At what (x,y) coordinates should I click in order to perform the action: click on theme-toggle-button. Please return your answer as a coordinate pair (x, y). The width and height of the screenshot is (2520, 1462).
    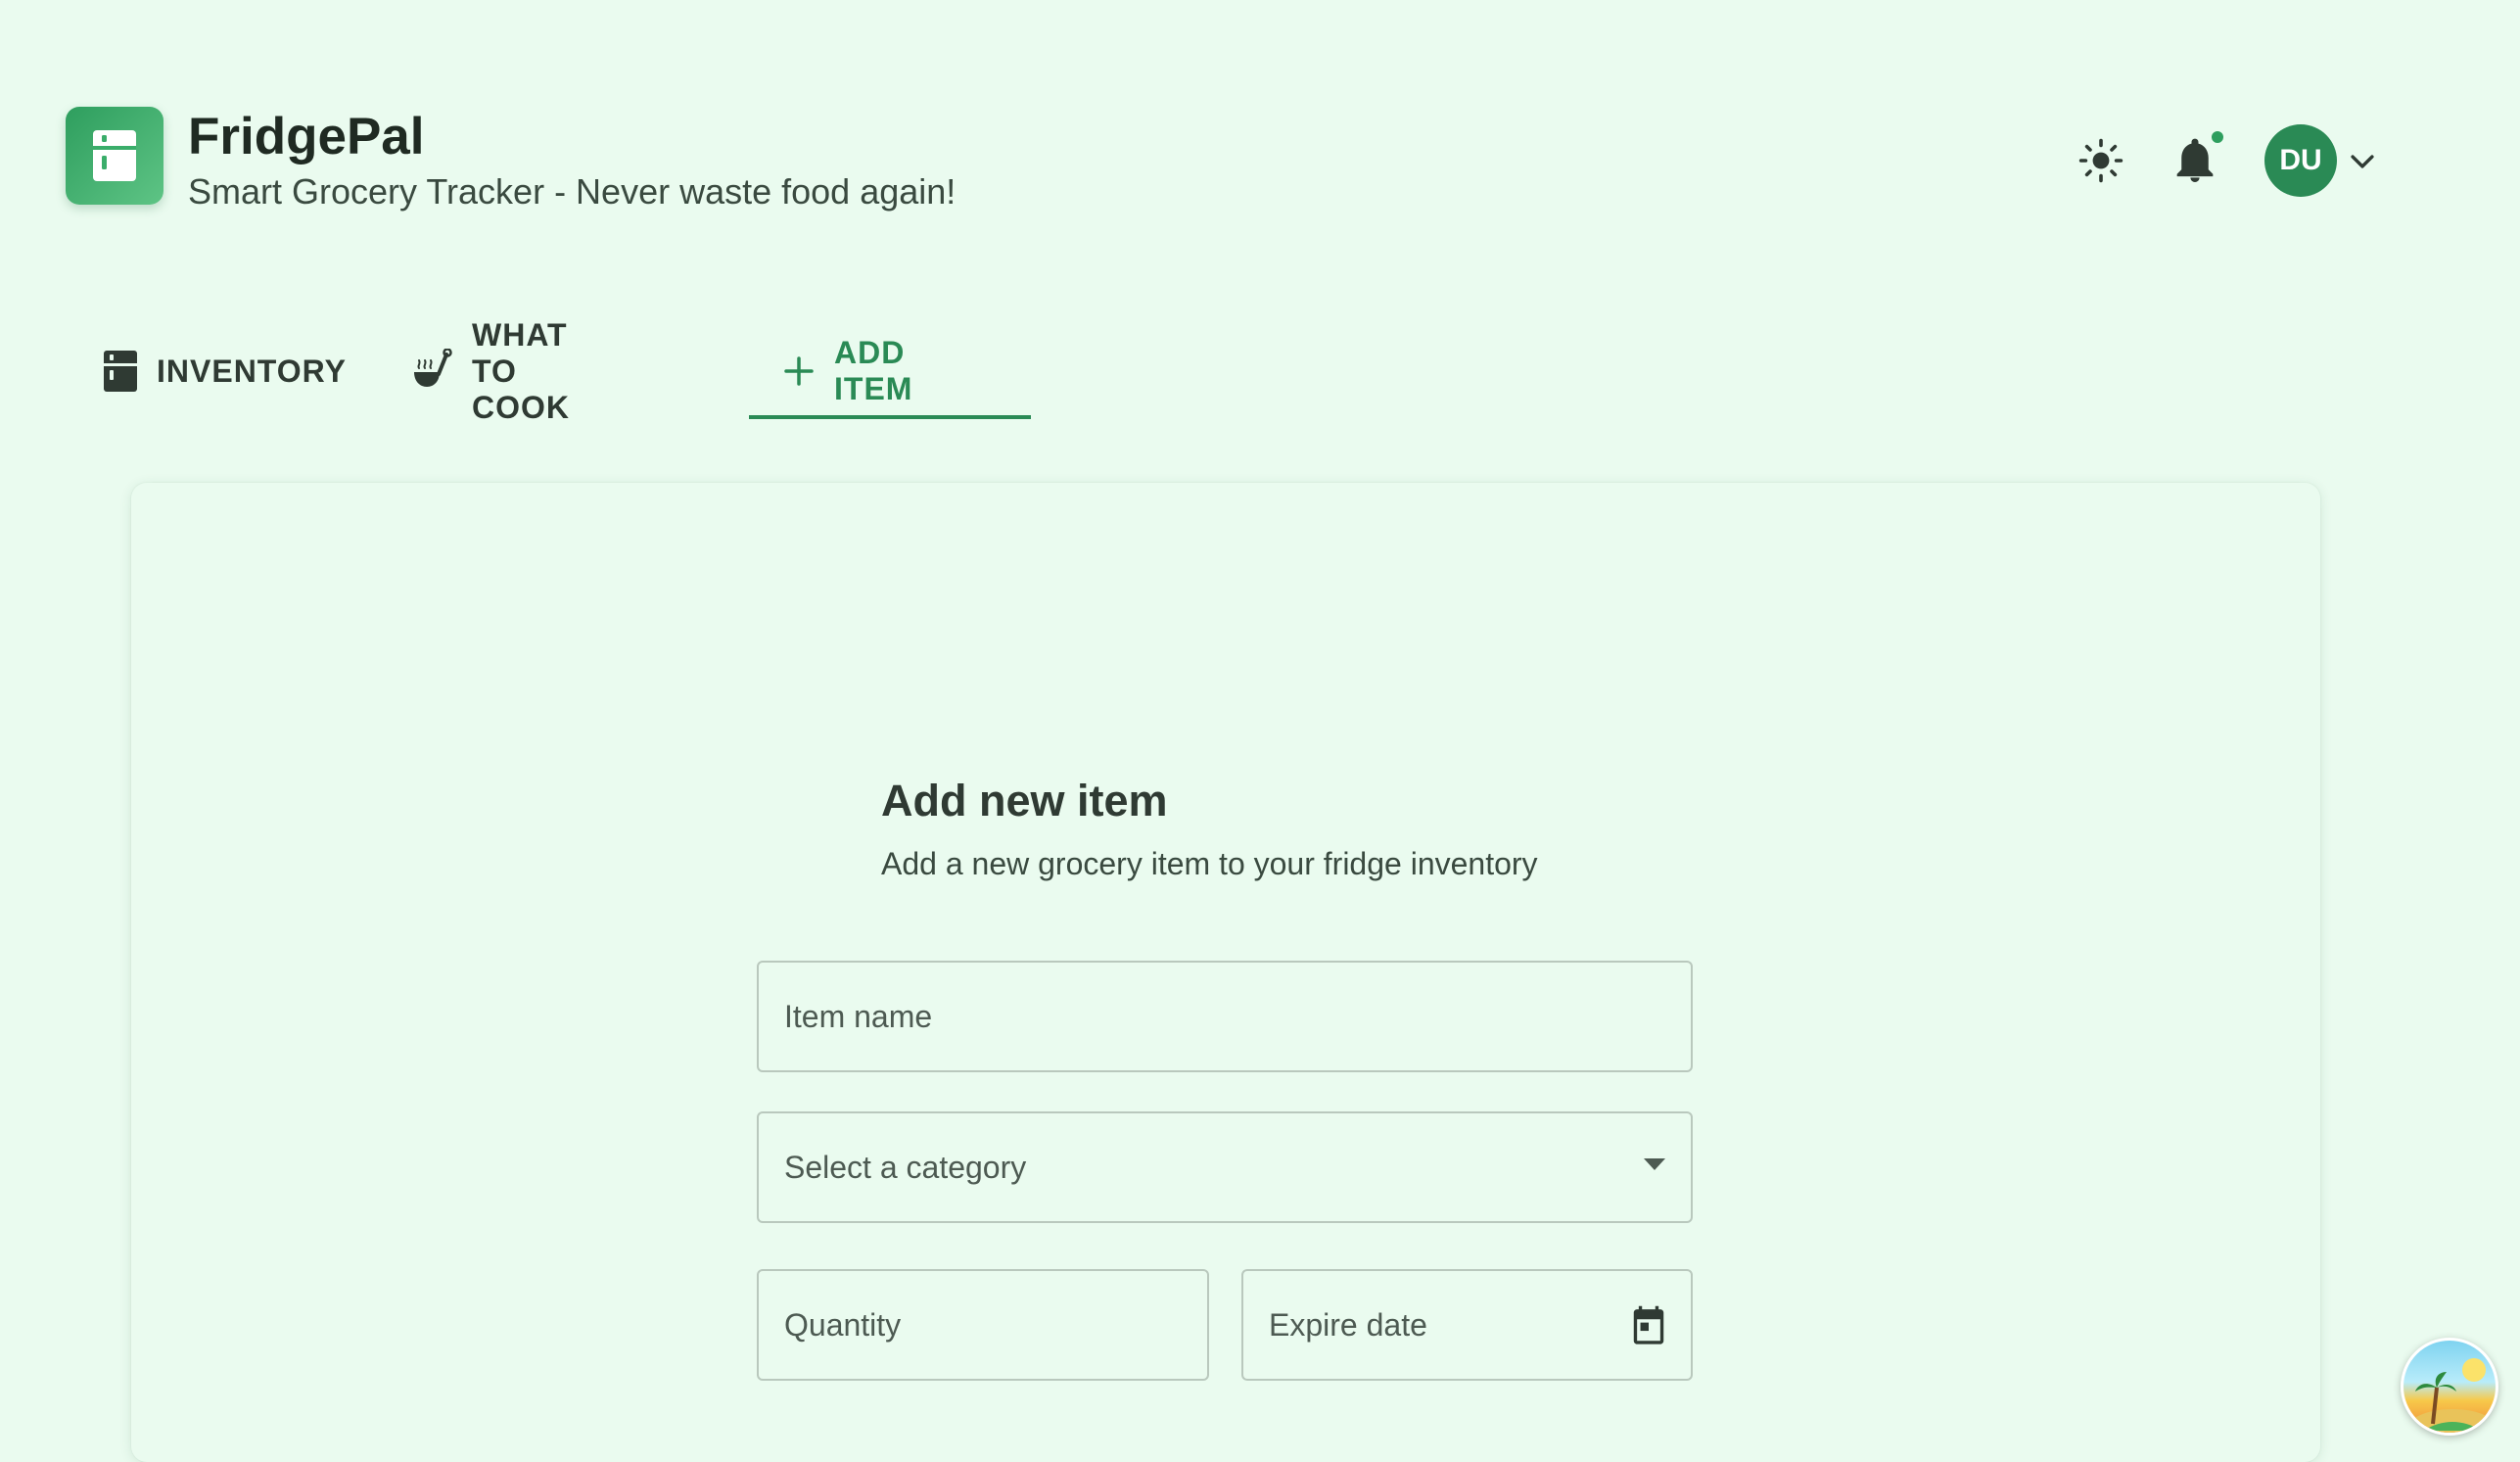
    Looking at the image, I should click on (2101, 161).